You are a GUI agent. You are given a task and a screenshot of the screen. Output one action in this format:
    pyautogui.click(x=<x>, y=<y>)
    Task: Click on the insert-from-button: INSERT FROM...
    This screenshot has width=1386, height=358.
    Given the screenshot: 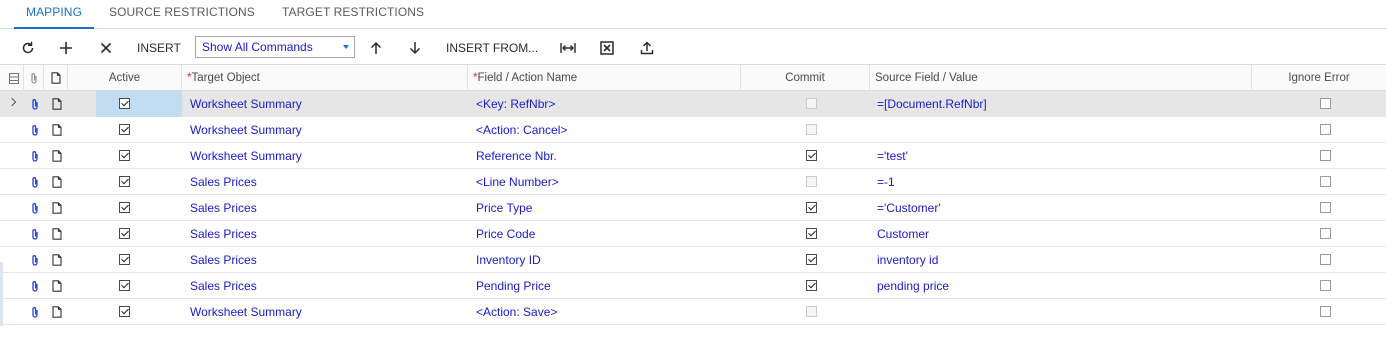 What is the action you would take?
    pyautogui.click(x=492, y=48)
    